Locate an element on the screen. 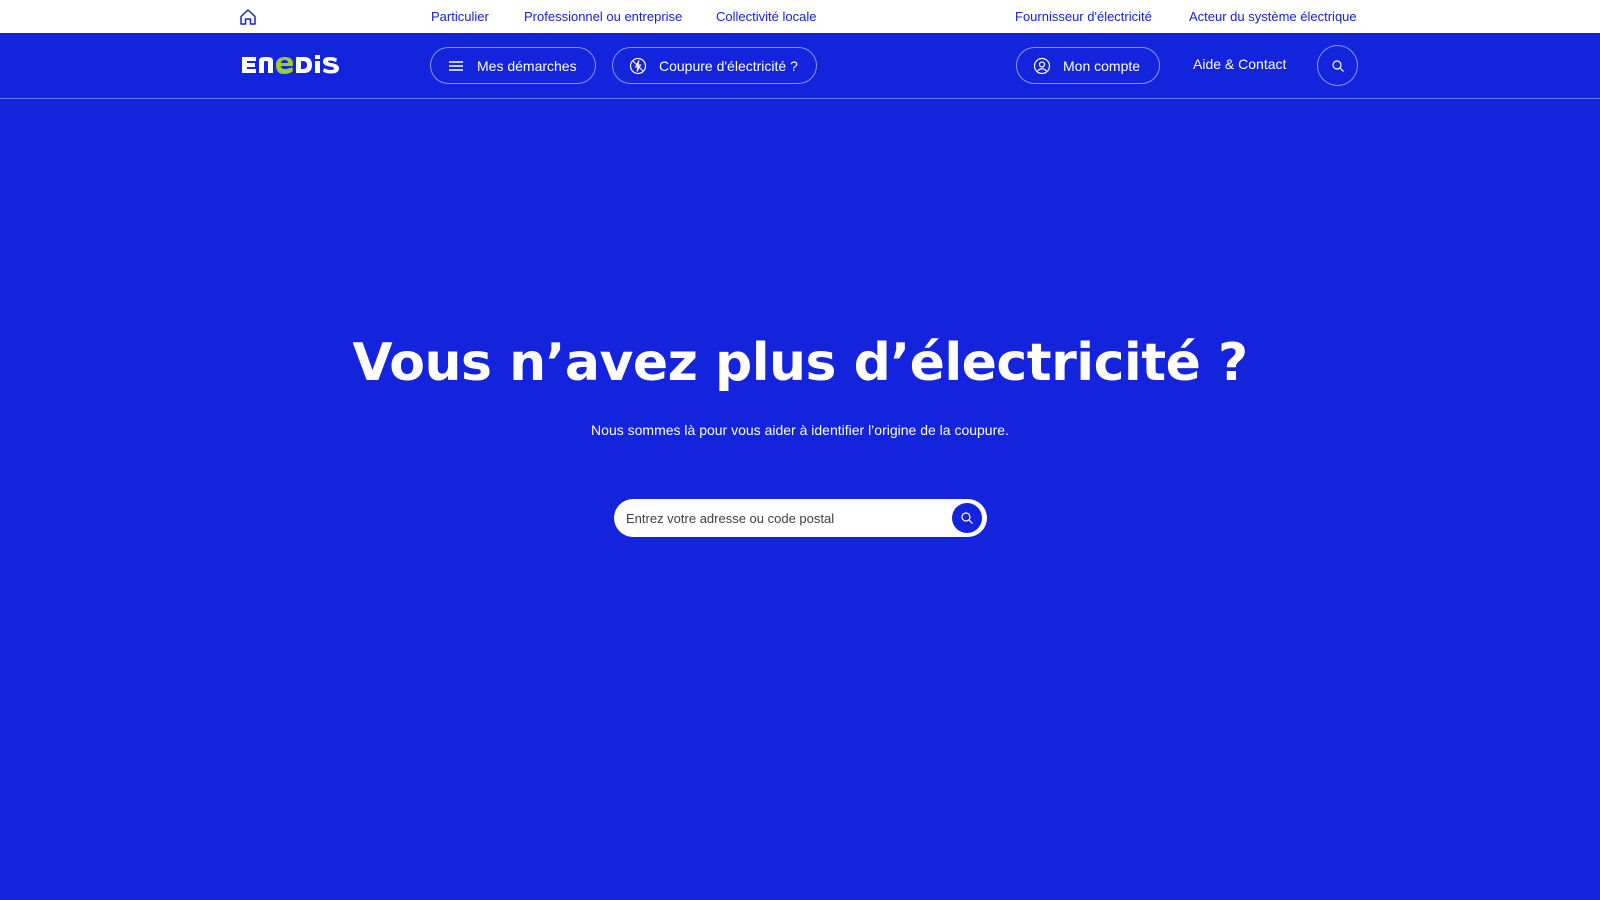 This screenshot has height=900, width=1600. mes-demarches-button: Mes démarches is located at coordinates (513, 65).